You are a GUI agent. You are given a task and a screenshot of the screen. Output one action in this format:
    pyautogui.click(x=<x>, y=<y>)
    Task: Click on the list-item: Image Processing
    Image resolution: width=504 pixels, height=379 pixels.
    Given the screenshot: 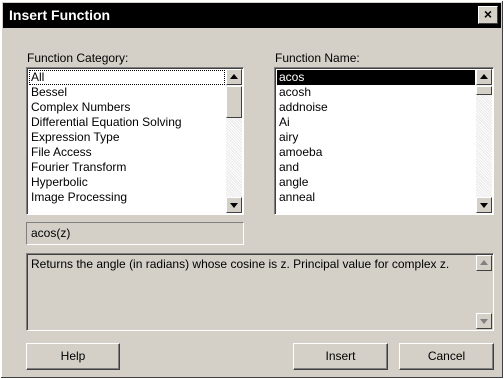 What is the action you would take?
    pyautogui.click(x=127, y=197)
    